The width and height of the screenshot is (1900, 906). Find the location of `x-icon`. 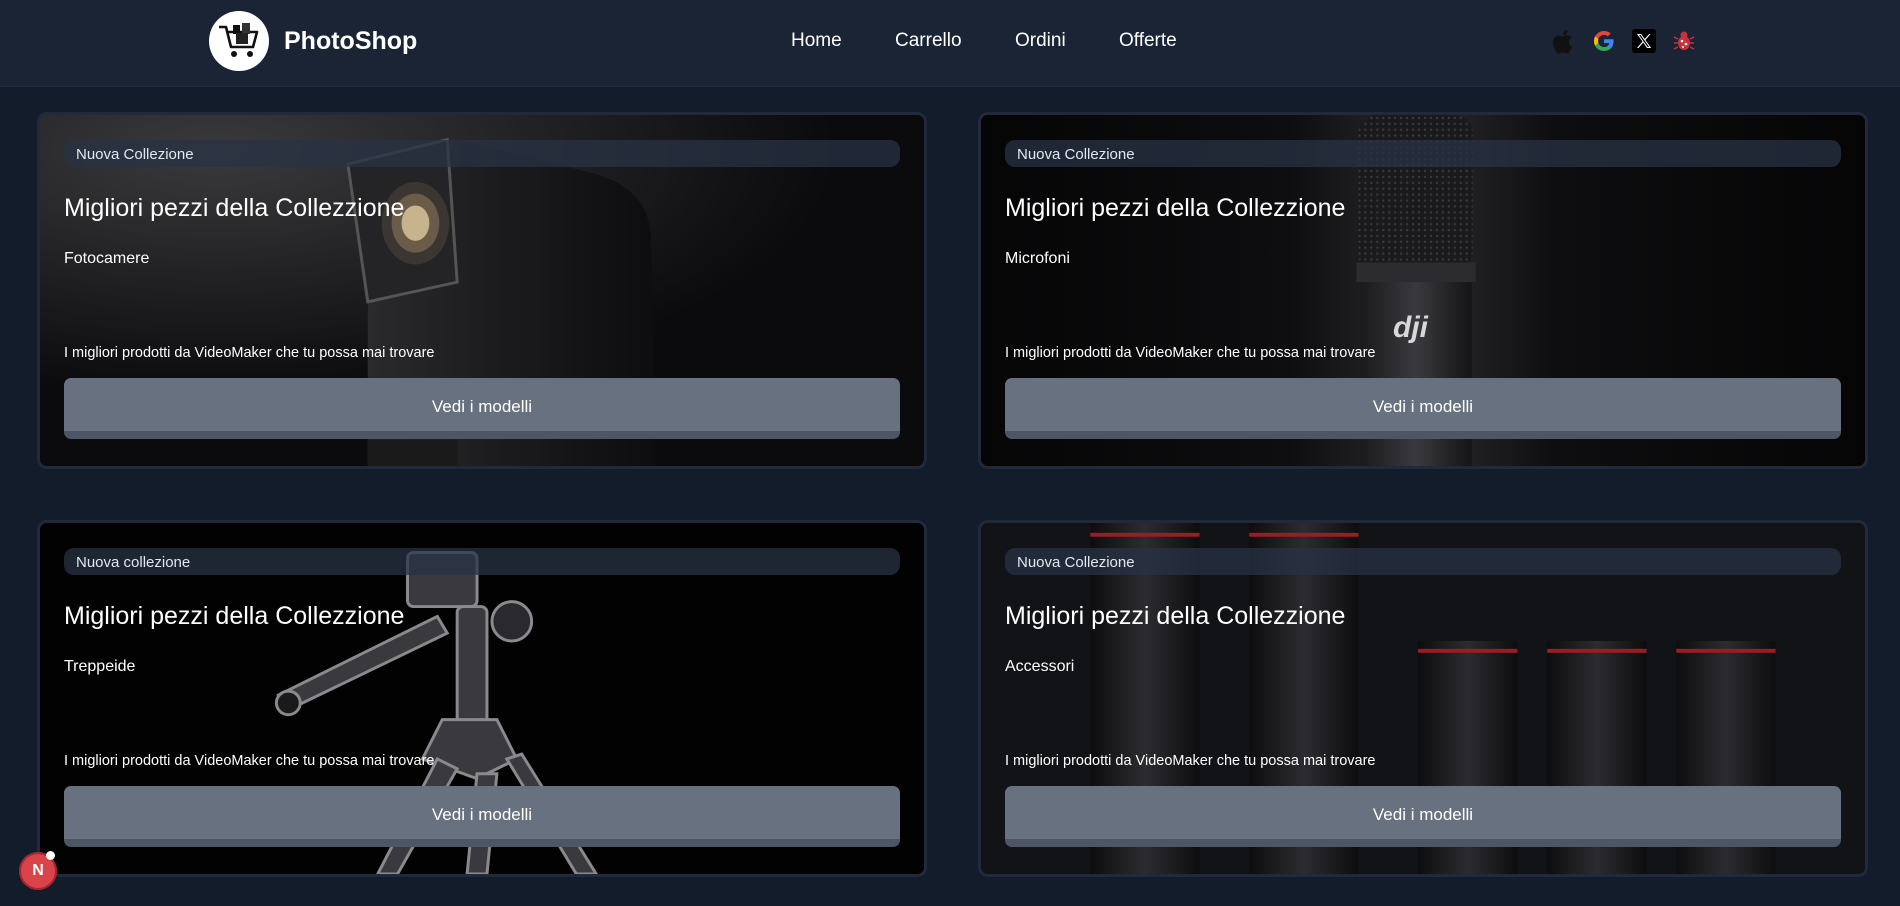

x-icon is located at coordinates (1644, 41).